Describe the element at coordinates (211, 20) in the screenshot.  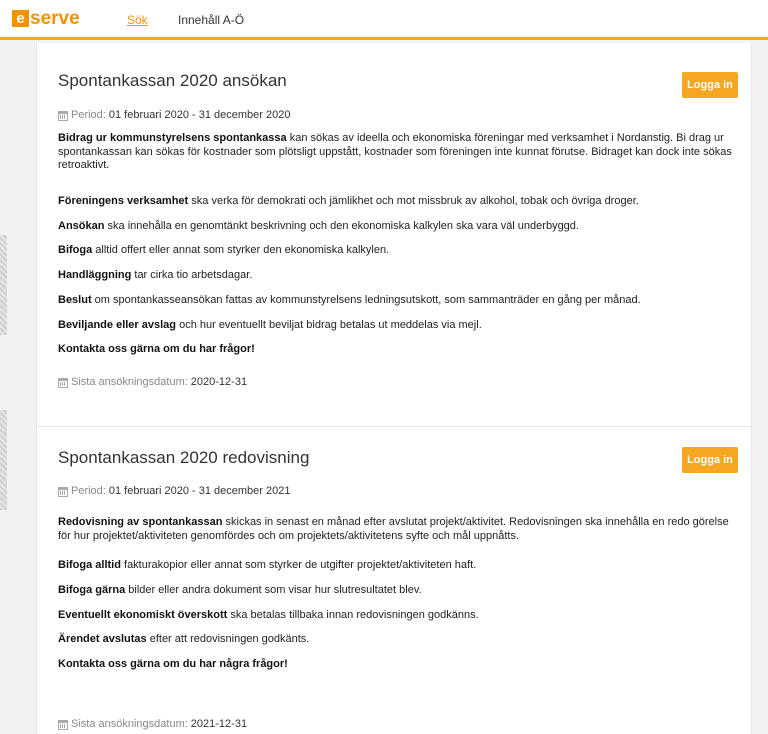
I see `nav-innehall-link: Innehåll A-Ö` at that location.